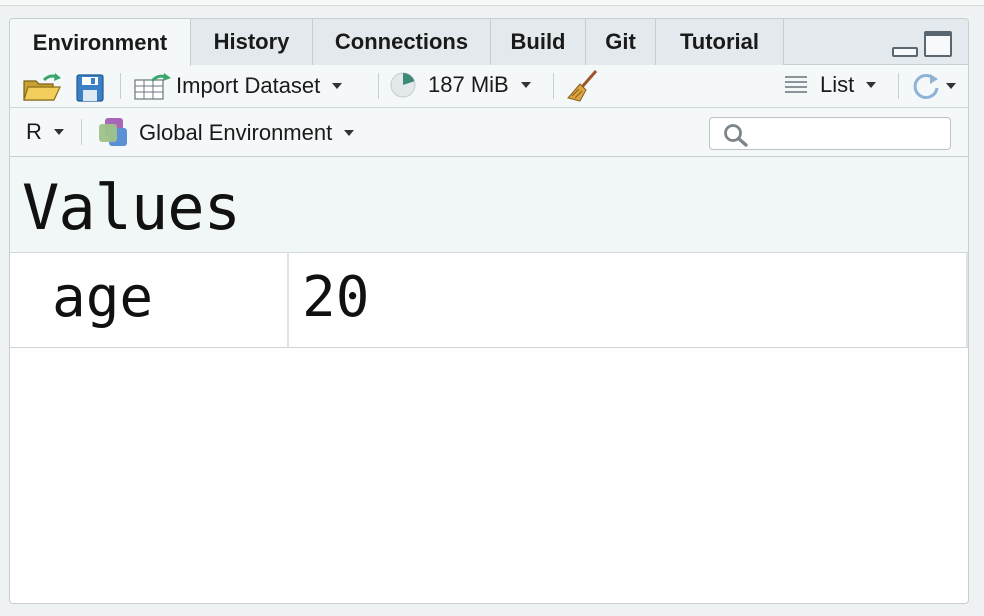  Describe the element at coordinates (113, 132) in the screenshot. I see `environment-icon` at that location.